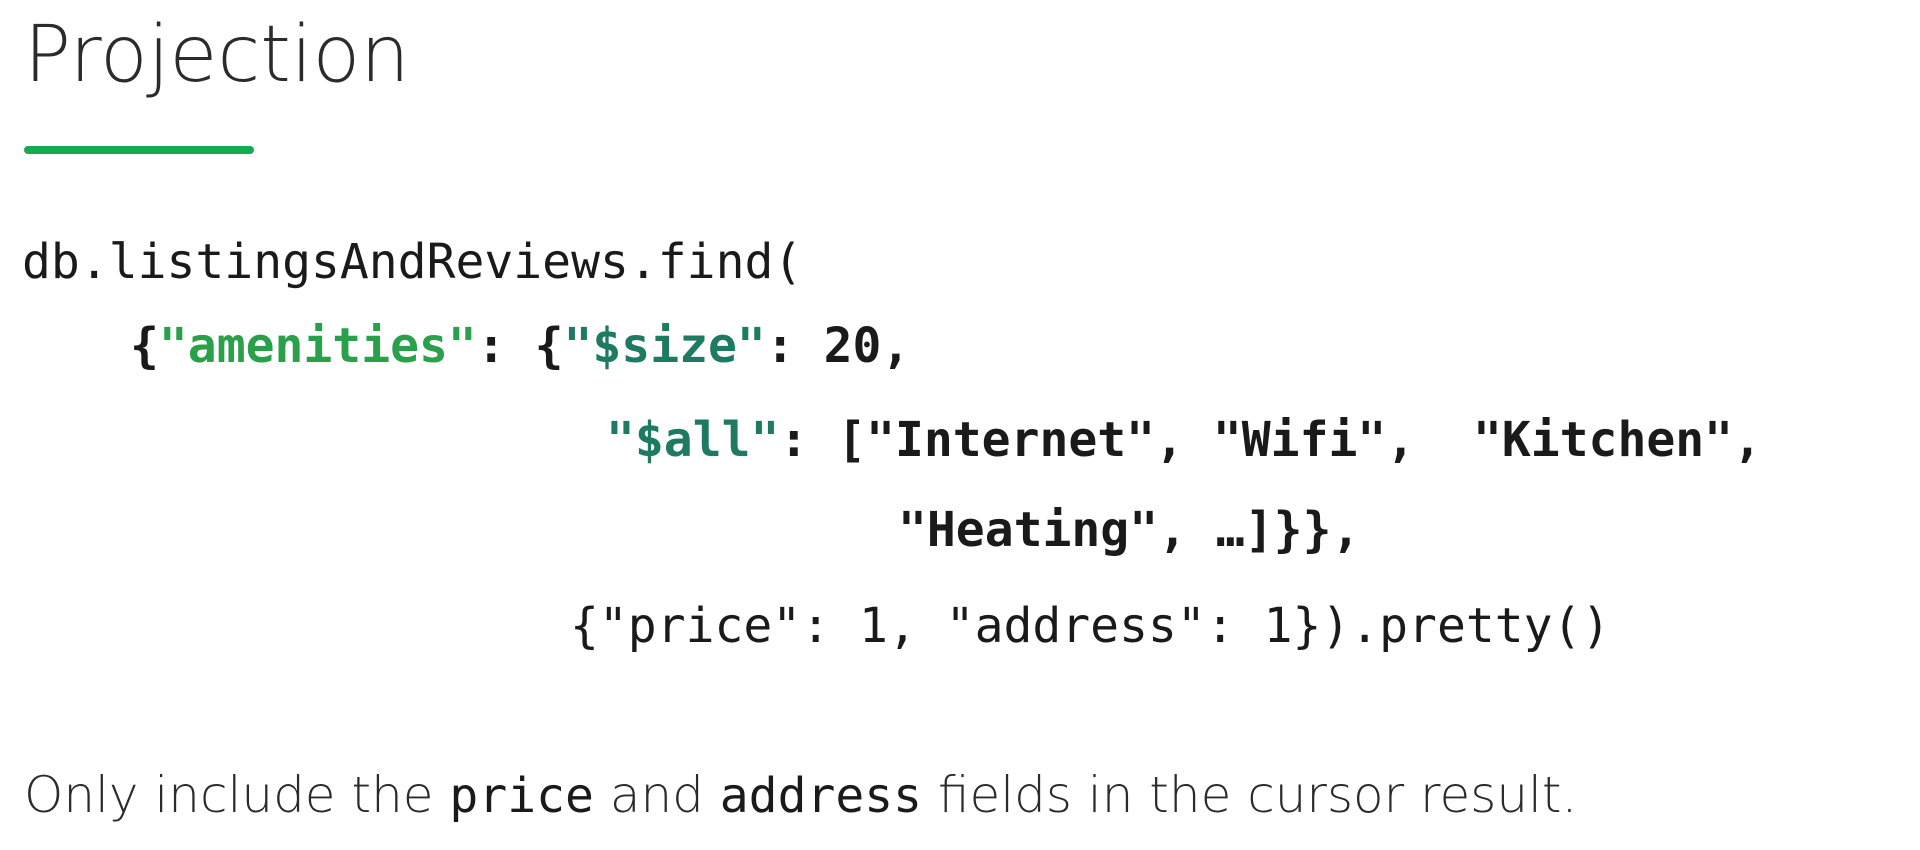  I want to click on code-line-2: {"amenities": {"$size": 20,, so click(520, 346).